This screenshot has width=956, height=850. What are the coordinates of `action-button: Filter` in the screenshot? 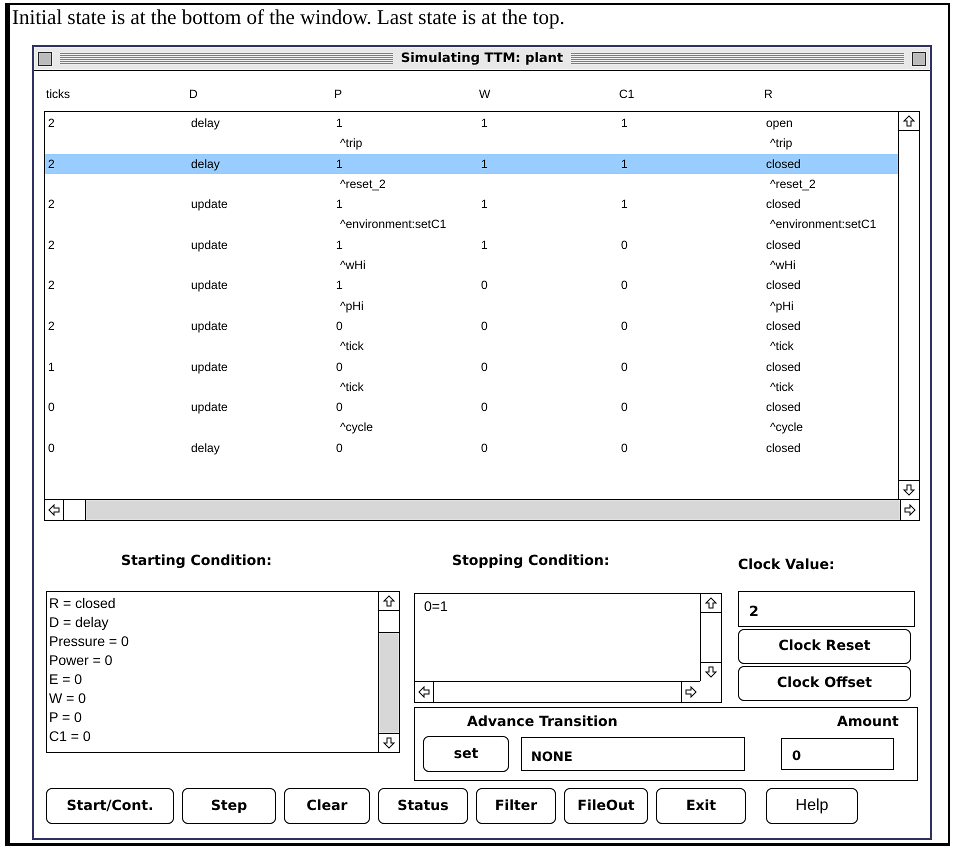 It's located at (516, 806).